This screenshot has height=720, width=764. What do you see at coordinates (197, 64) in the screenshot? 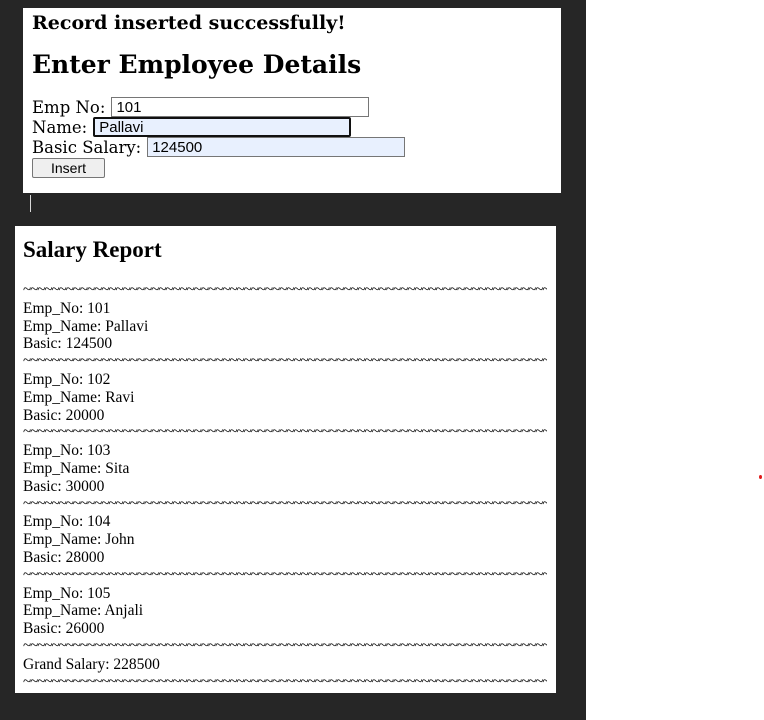
I see `form-title: Enter Employee Details` at bounding box center [197, 64].